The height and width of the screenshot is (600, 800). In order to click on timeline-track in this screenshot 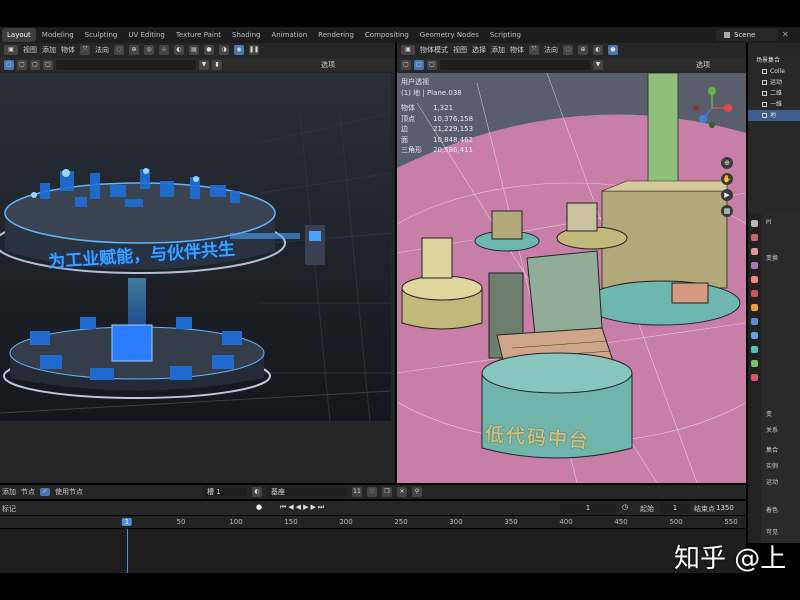, I will do `click(373, 551)`.